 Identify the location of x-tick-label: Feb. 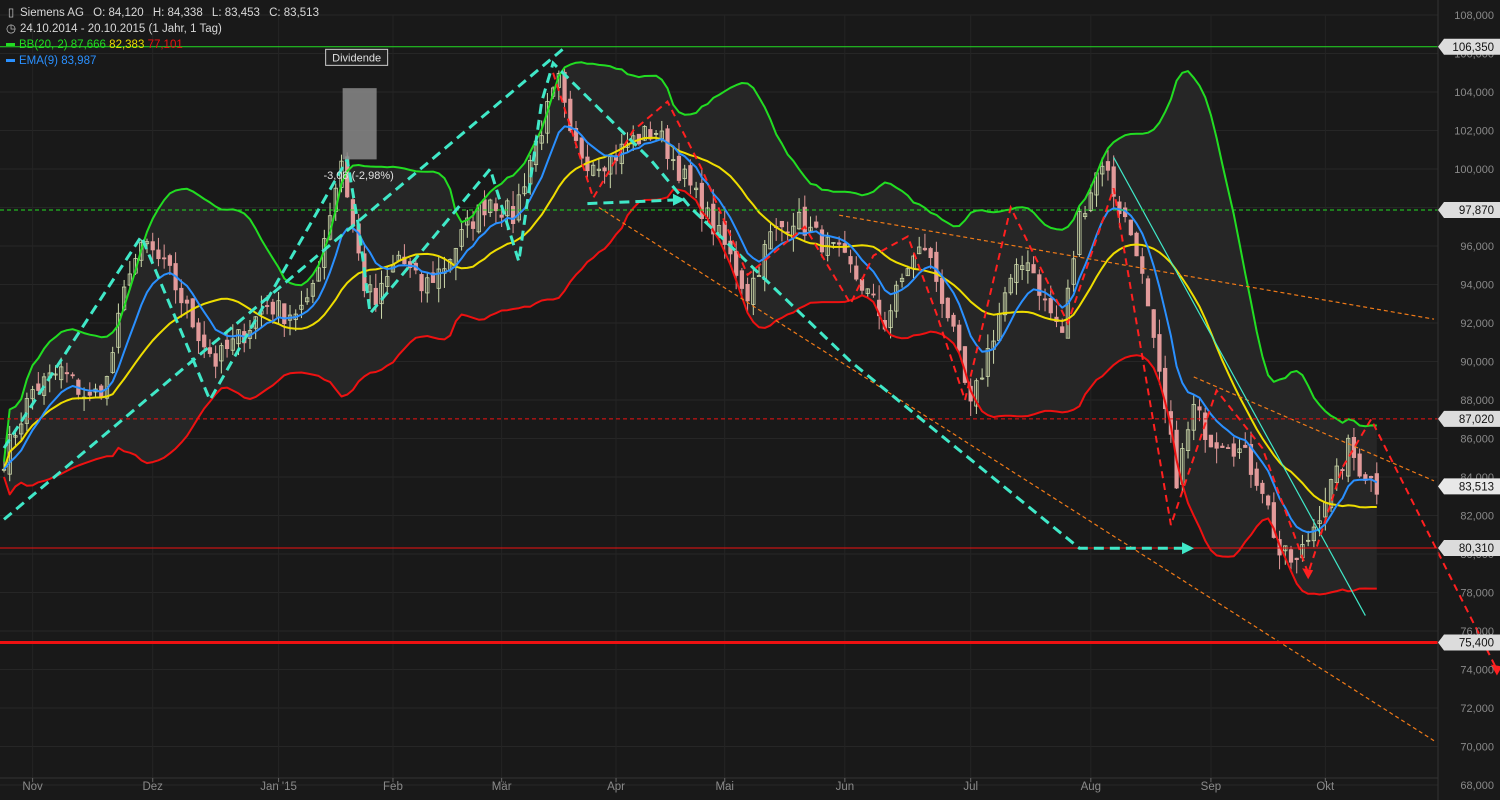
(393, 787).